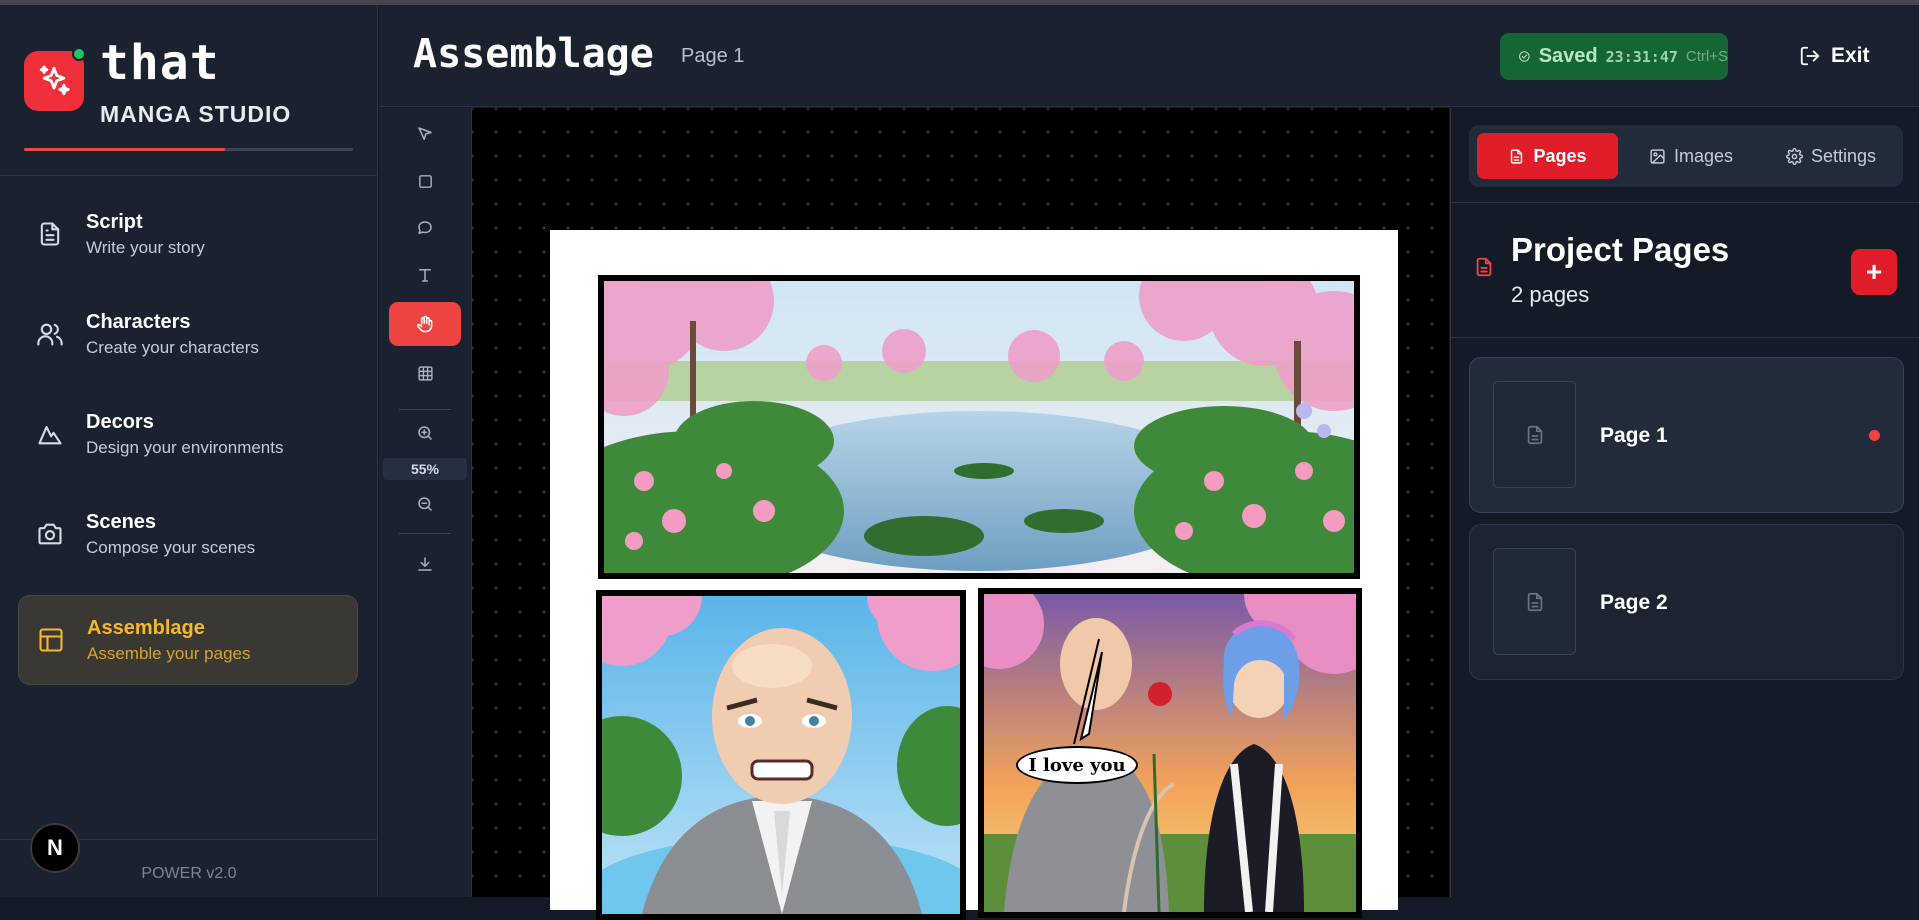 This screenshot has height=920, width=1919. I want to click on layout-icon, so click(51, 640).